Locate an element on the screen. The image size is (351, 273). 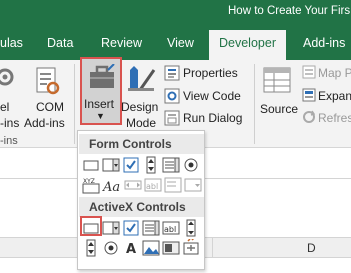
insert-controls-button: Insert ▼ is located at coordinates (101, 91).